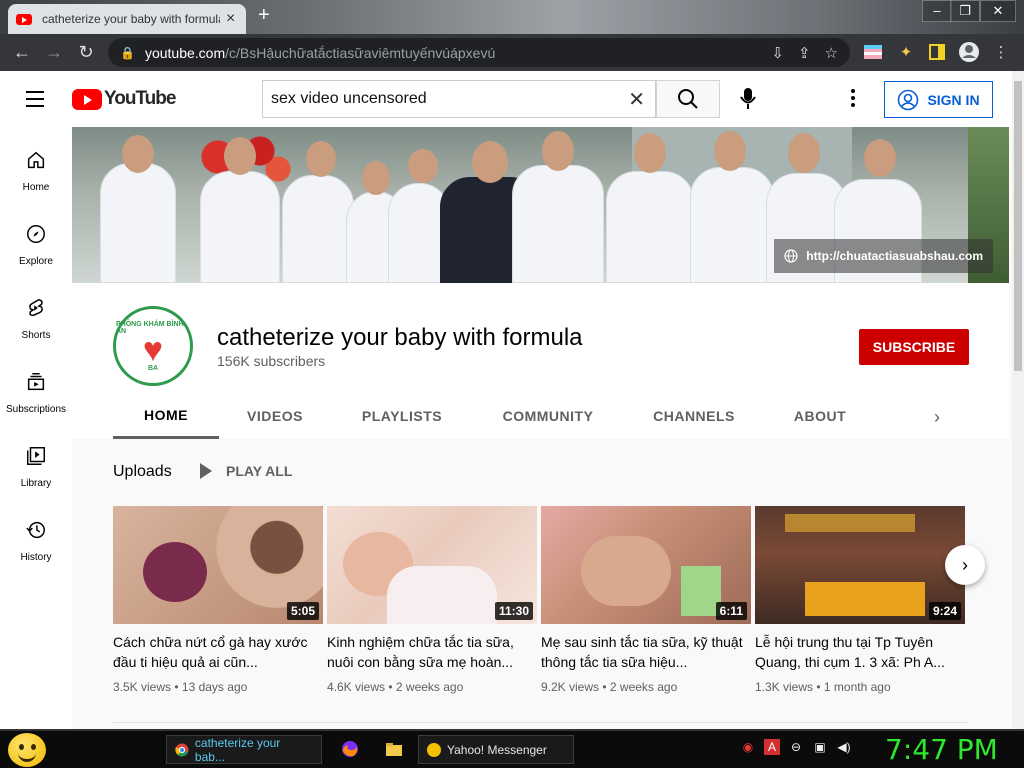 The width and height of the screenshot is (1024, 768). I want to click on tab-home: HOME, so click(166, 416).